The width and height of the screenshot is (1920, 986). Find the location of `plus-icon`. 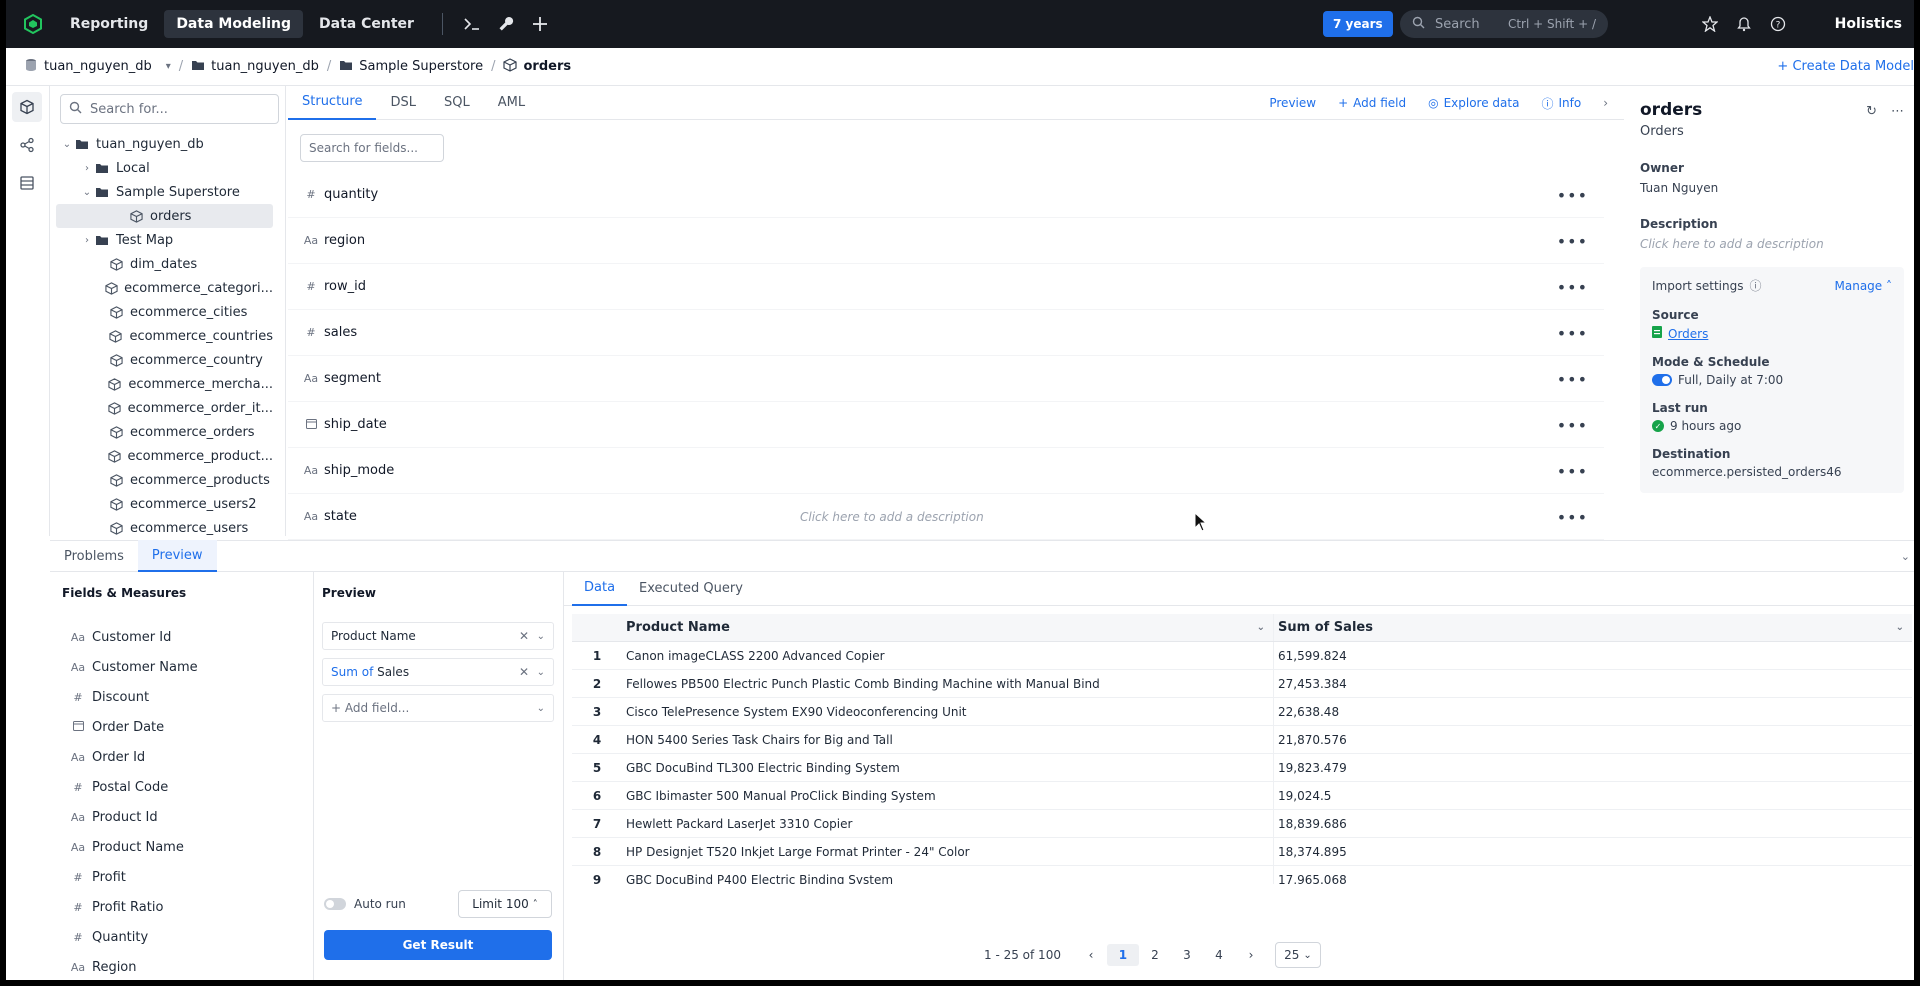

plus-icon is located at coordinates (540, 24).